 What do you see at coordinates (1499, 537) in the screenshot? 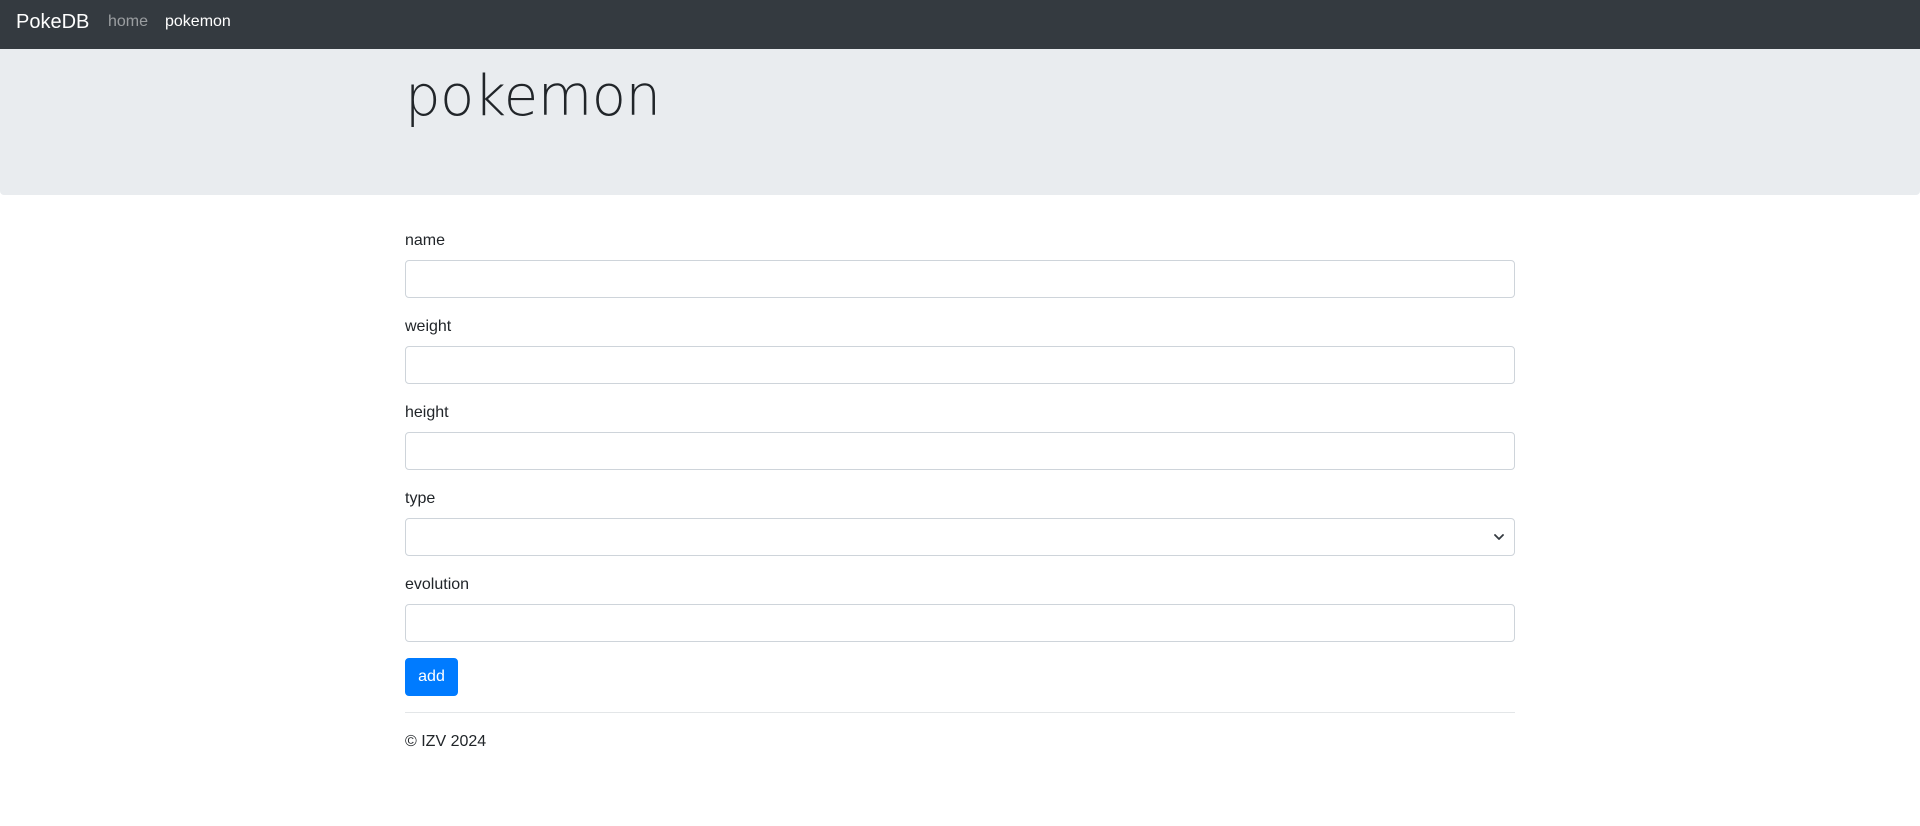
I see `chevron-down-icon` at bounding box center [1499, 537].